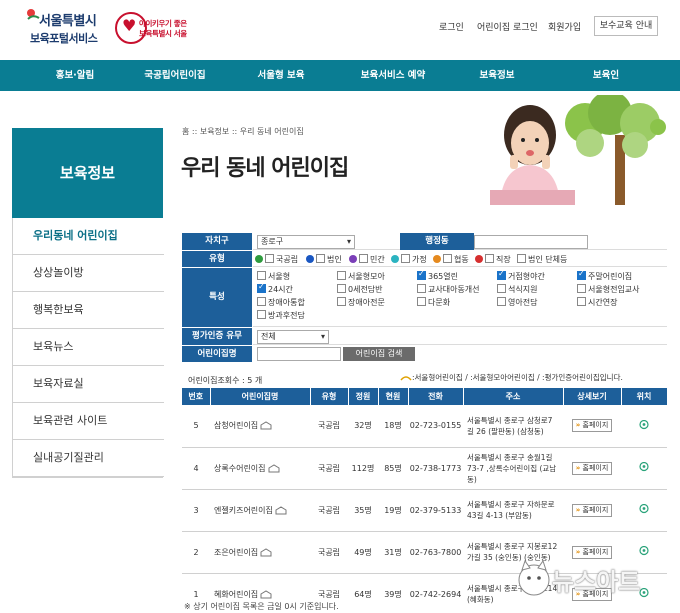 The image size is (680, 613). Describe the element at coordinates (363, 552) in the screenshot. I see `cell-capacity: 49명` at that location.